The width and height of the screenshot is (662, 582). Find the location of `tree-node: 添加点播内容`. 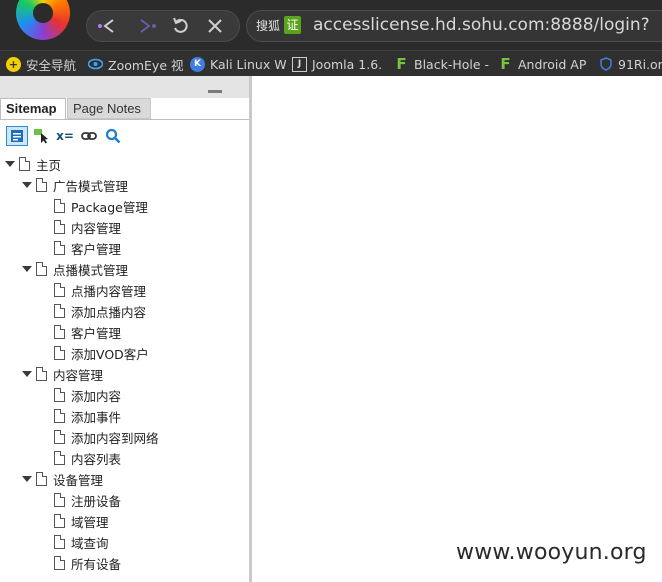

tree-node: 添加点播内容 is located at coordinates (100, 311).